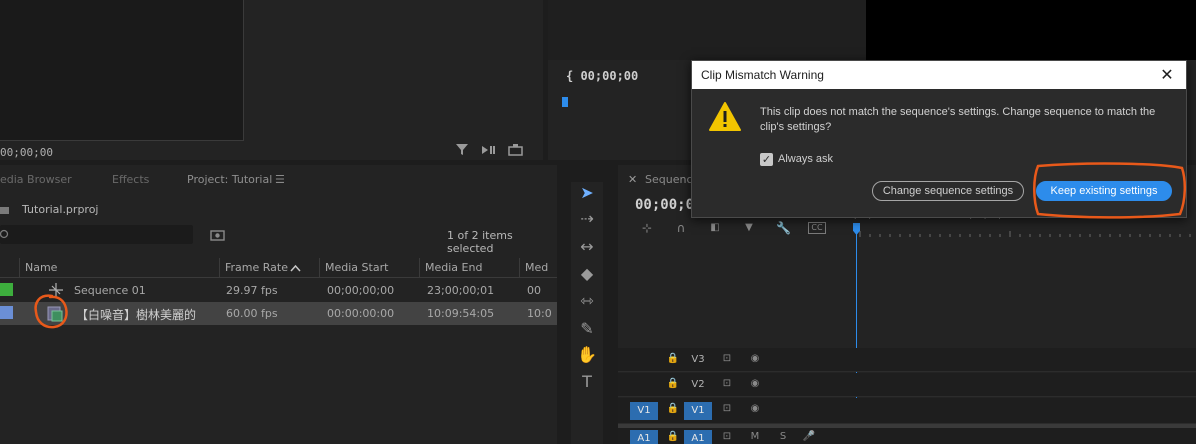  Describe the element at coordinates (565, 102) in the screenshot. I see `program-playhead` at that location.